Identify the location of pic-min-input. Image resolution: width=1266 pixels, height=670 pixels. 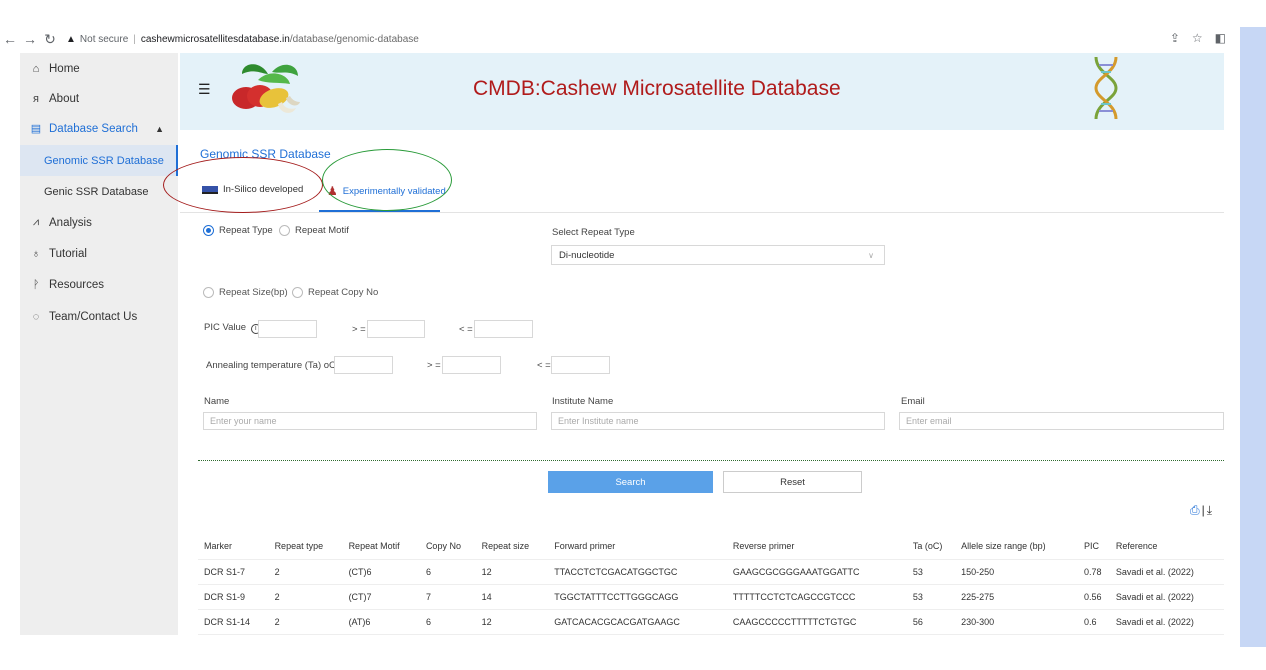
(396, 329).